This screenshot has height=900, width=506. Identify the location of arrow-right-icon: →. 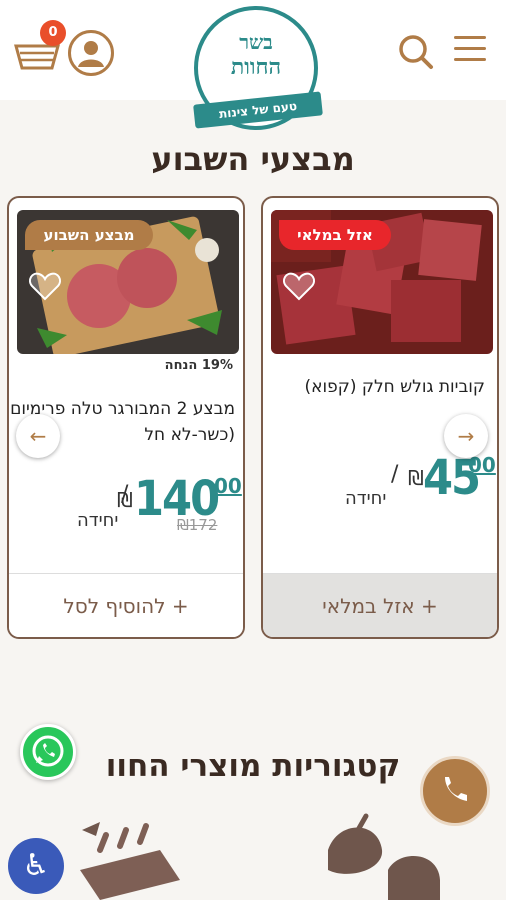
(466, 436).